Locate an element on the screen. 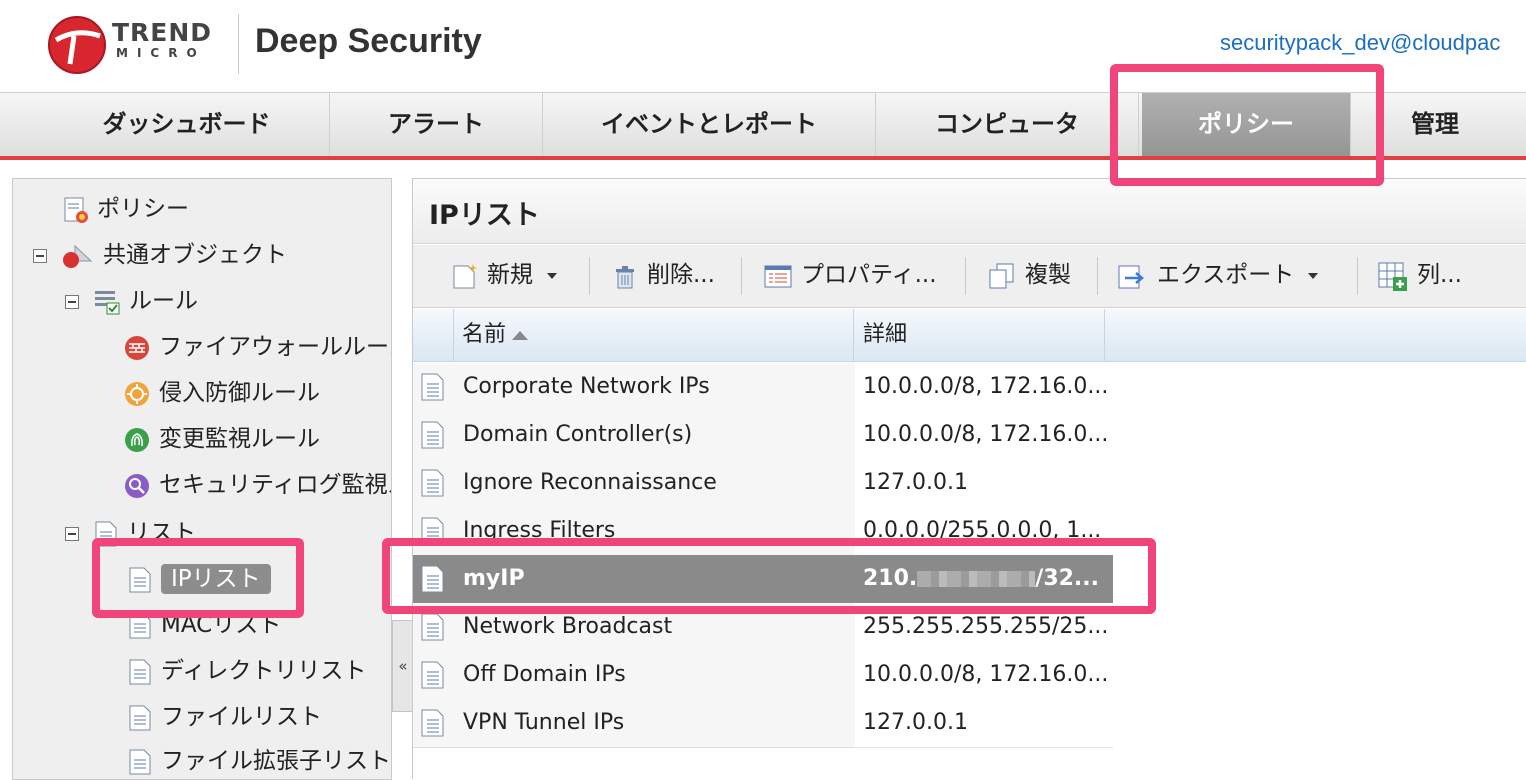 The width and height of the screenshot is (1526, 780). tree-item-label: ファイアウォールルール is located at coordinates (275, 347).